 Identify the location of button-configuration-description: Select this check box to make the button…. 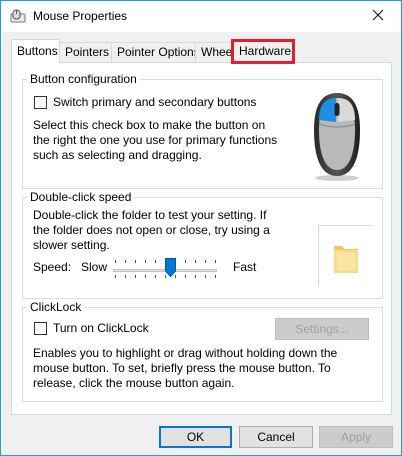
(155, 140).